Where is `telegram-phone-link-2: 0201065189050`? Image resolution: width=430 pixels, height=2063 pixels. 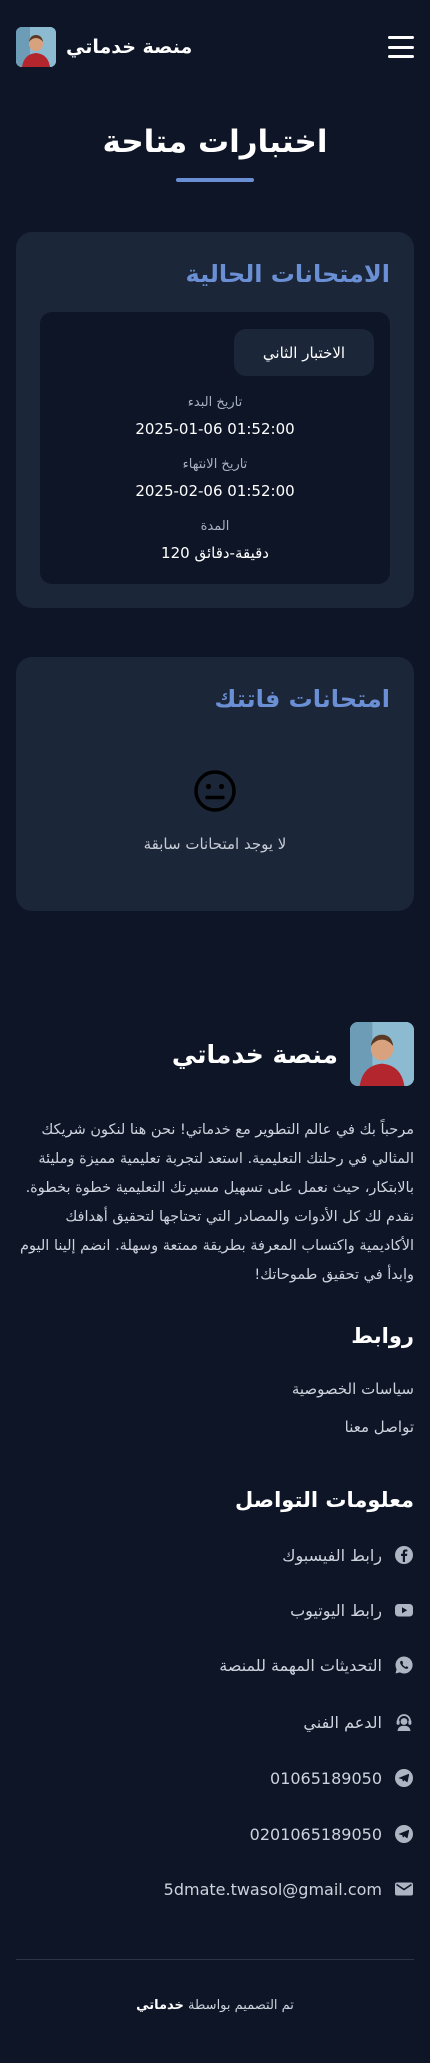
telegram-phone-link-2: 0201065189050 is located at coordinates (332, 1834).